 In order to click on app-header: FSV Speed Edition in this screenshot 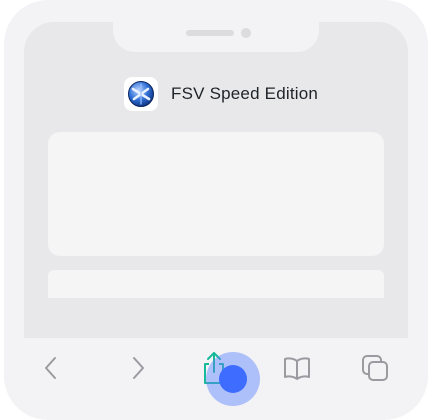, I will do `click(221, 94)`.